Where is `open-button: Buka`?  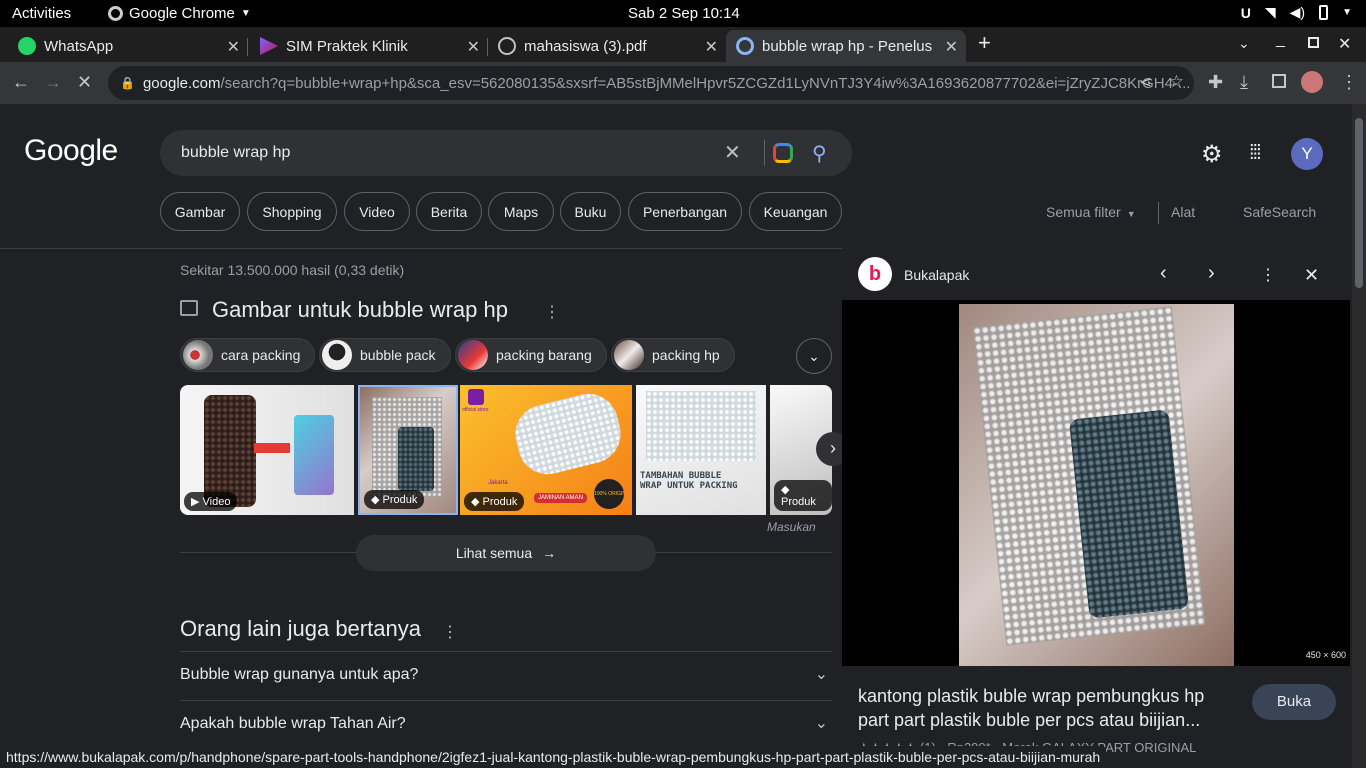 open-button: Buka is located at coordinates (1294, 702).